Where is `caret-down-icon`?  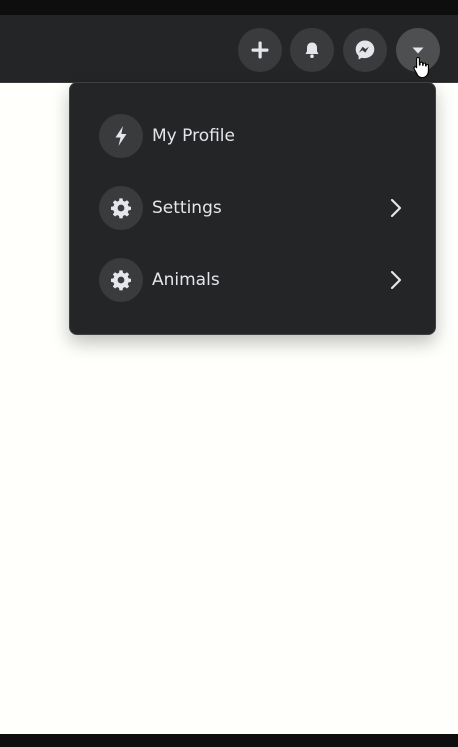
caret-down-icon is located at coordinates (418, 50).